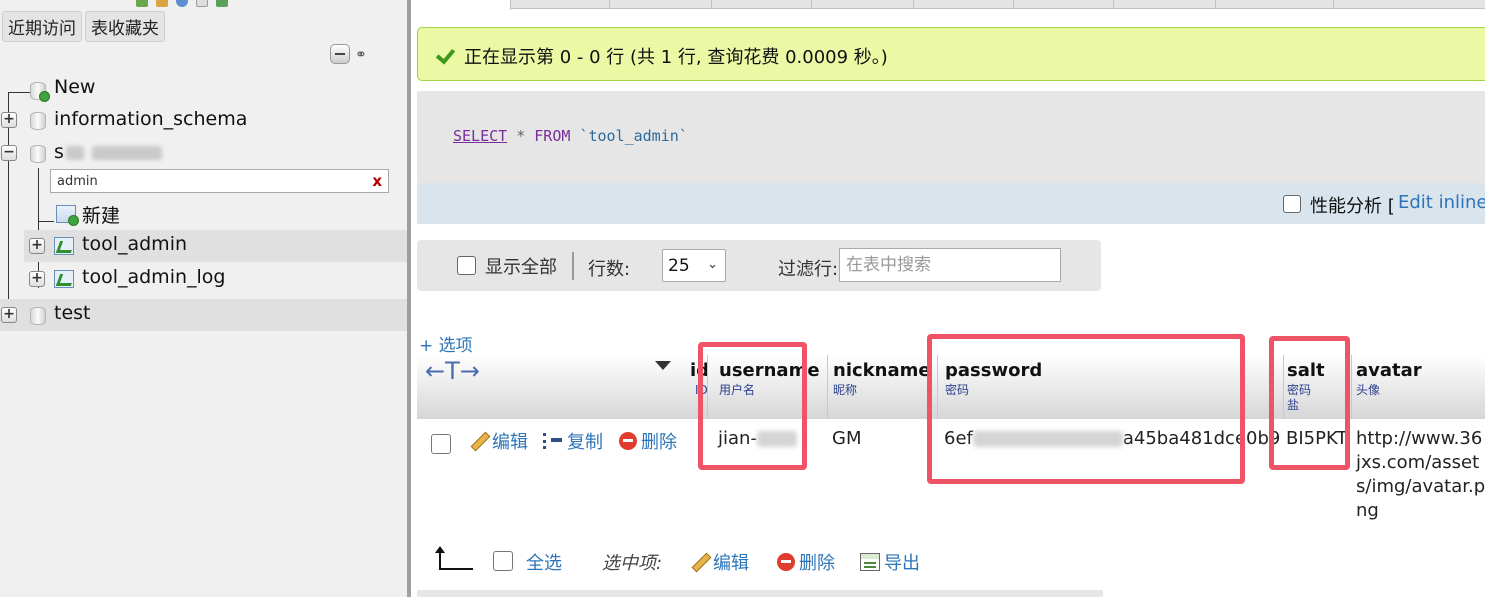  What do you see at coordinates (74, 87) in the screenshot?
I see `tree-label-new: New` at bounding box center [74, 87].